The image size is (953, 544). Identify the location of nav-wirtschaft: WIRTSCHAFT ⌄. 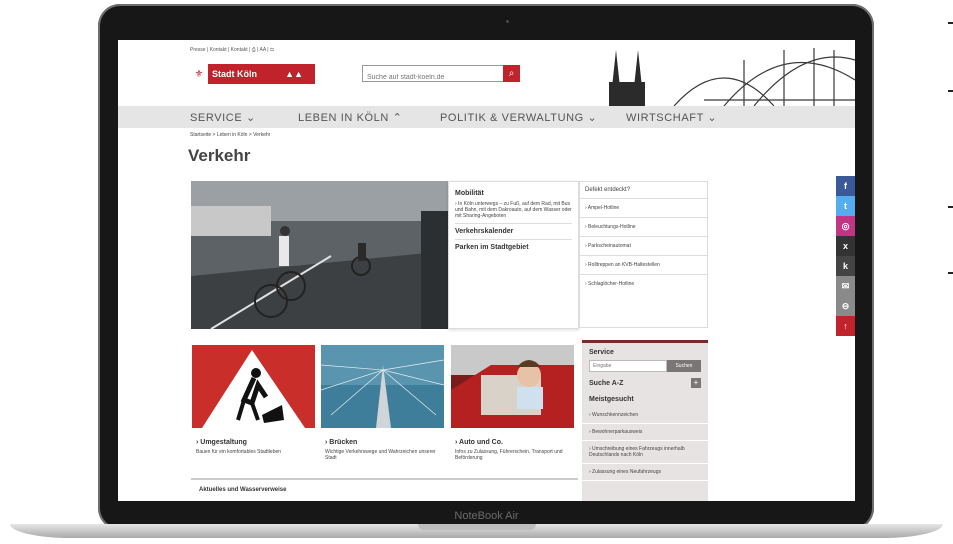
(671, 117).